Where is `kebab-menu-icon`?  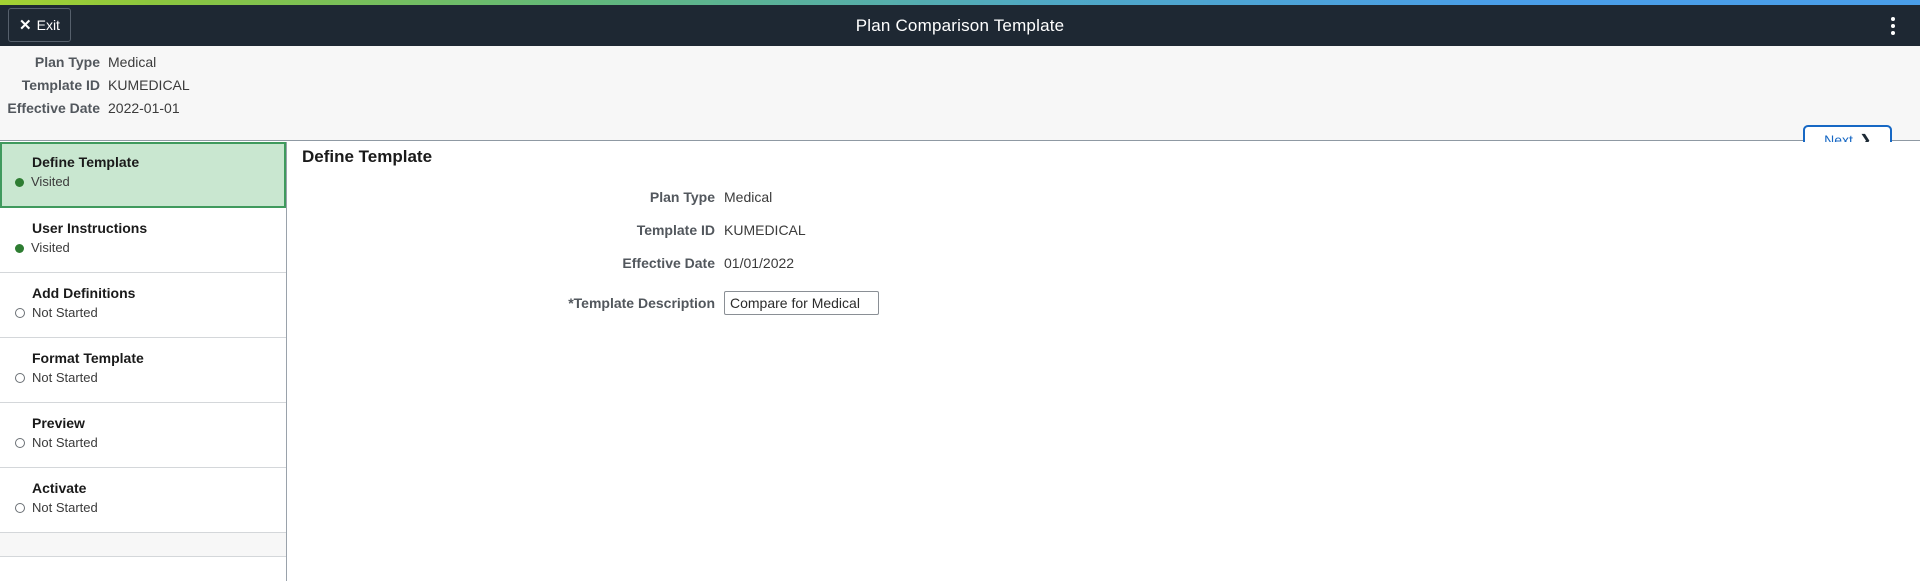
kebab-menu-icon is located at coordinates (1893, 26).